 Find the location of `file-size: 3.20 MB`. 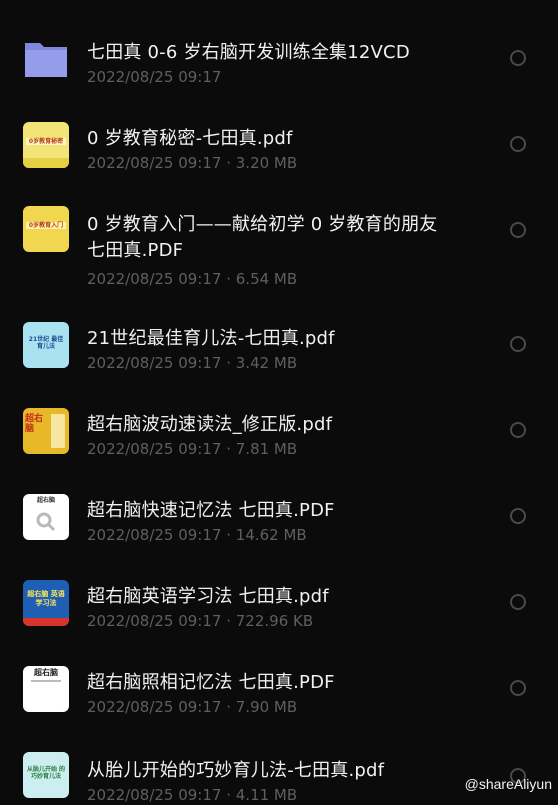

file-size: 3.20 MB is located at coordinates (266, 163).